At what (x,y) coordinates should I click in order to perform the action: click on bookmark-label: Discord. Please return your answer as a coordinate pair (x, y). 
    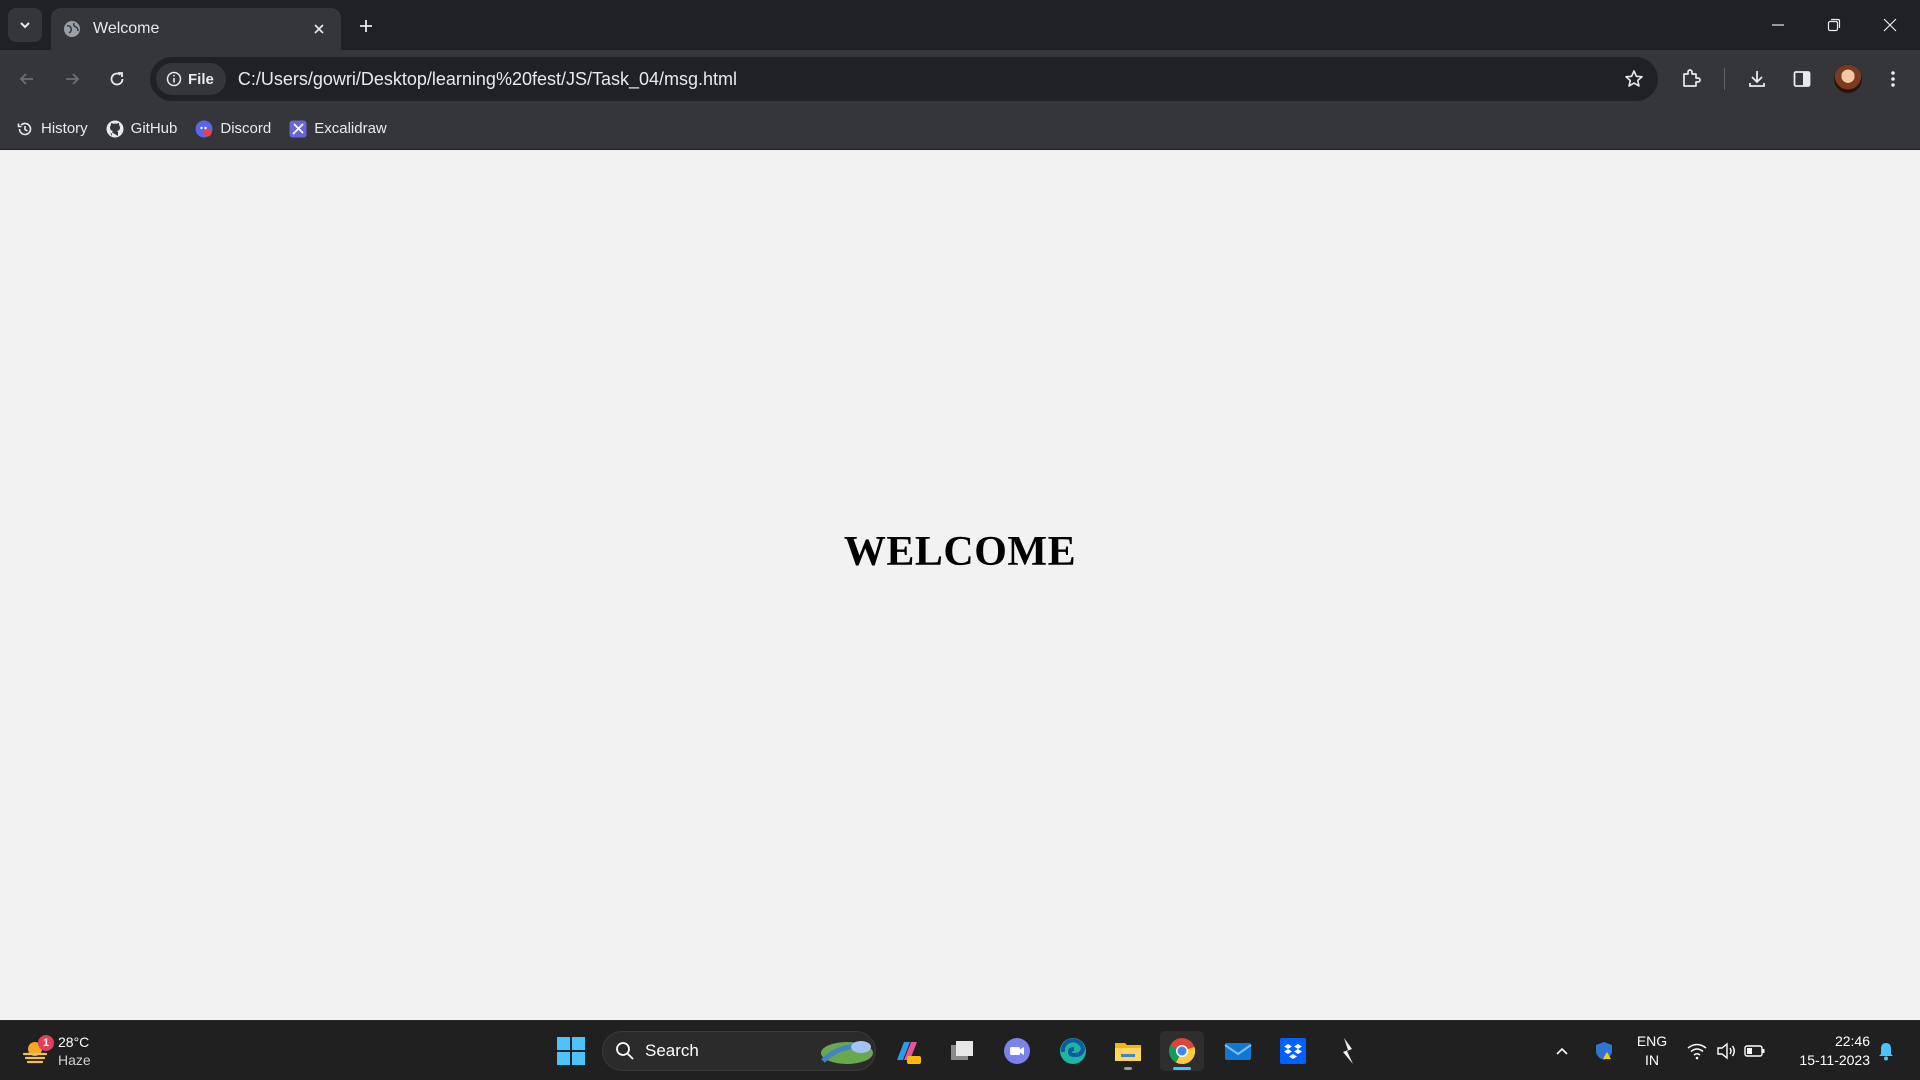
    Looking at the image, I should click on (246, 128).